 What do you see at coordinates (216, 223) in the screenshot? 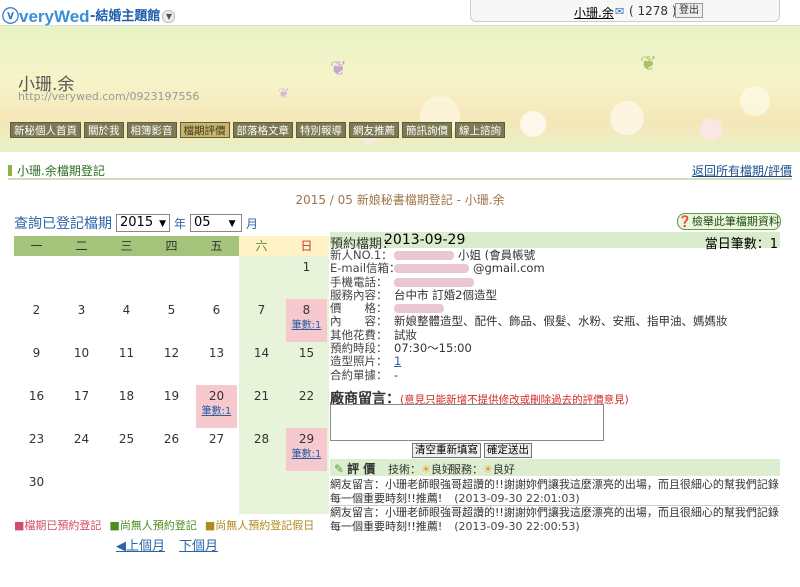
I see `month-select: 05 ▼` at bounding box center [216, 223].